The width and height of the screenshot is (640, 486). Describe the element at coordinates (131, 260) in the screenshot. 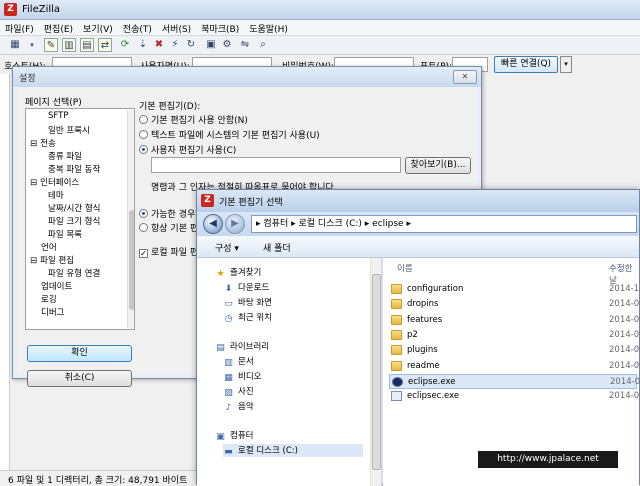

I see `tree-scrollbar-thumb` at that location.